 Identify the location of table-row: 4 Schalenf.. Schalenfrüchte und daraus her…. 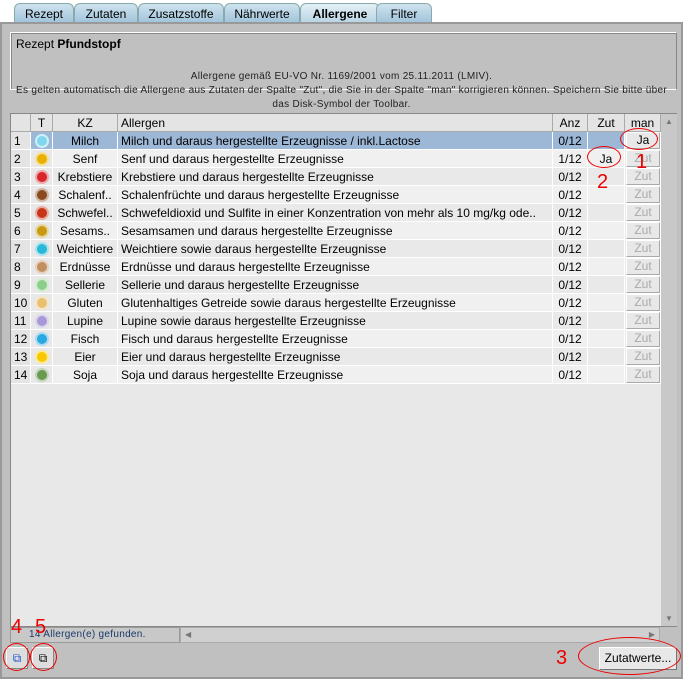
(336, 195).